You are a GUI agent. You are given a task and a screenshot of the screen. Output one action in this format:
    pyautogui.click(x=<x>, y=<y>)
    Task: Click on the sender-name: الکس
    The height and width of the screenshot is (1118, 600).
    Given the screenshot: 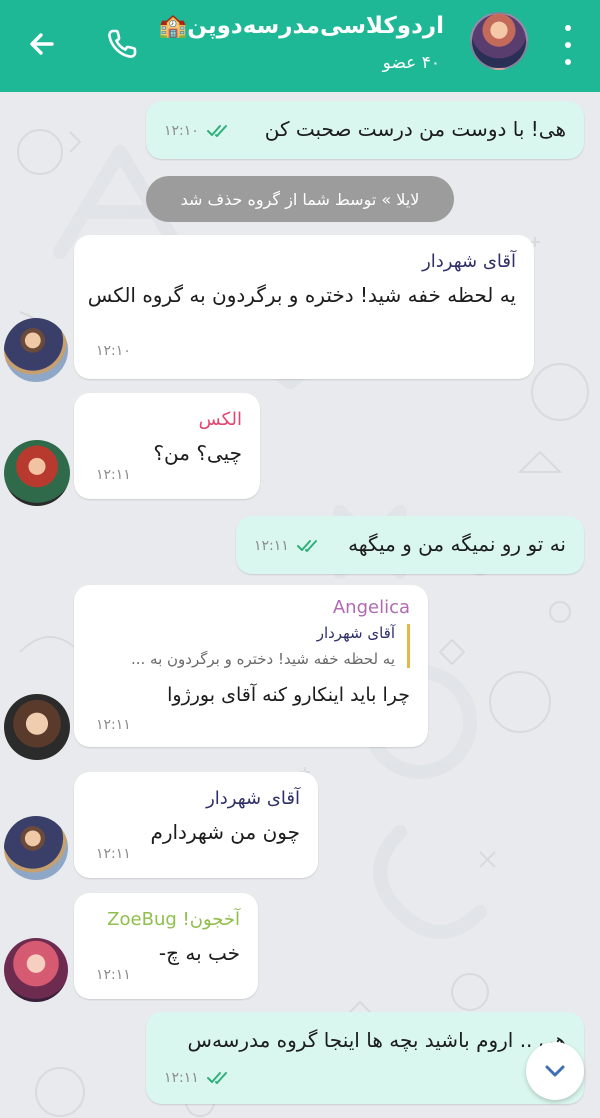 What is the action you would take?
    pyautogui.click(x=220, y=419)
    